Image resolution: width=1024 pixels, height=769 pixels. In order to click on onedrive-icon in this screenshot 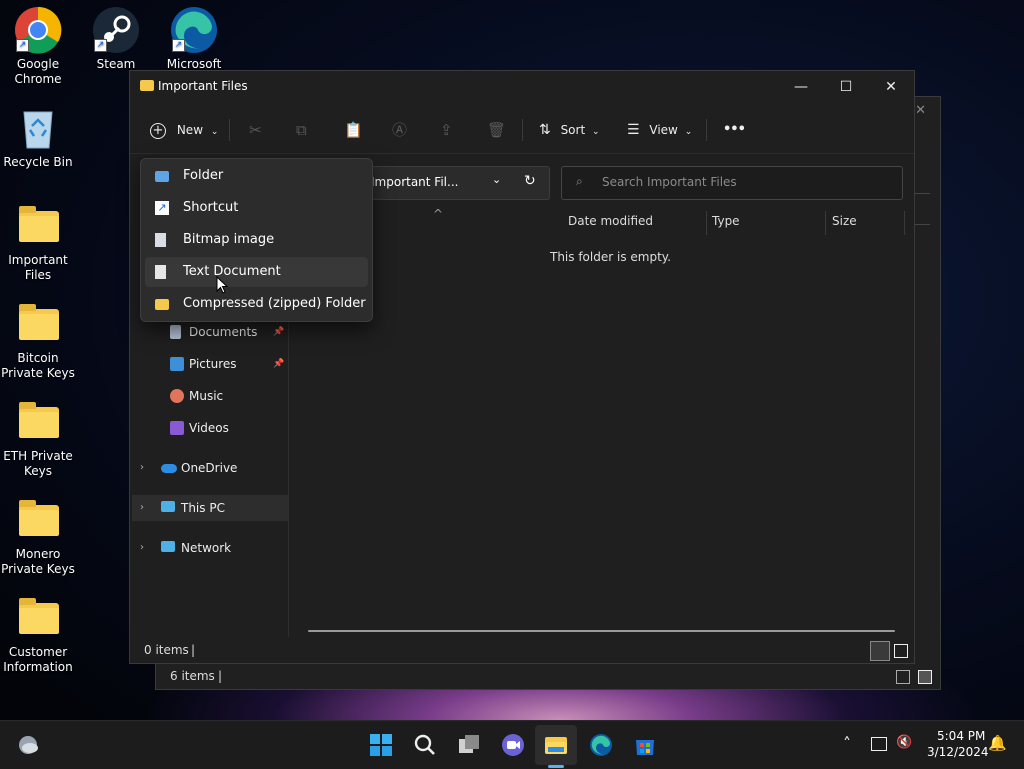, I will do `click(169, 468)`.